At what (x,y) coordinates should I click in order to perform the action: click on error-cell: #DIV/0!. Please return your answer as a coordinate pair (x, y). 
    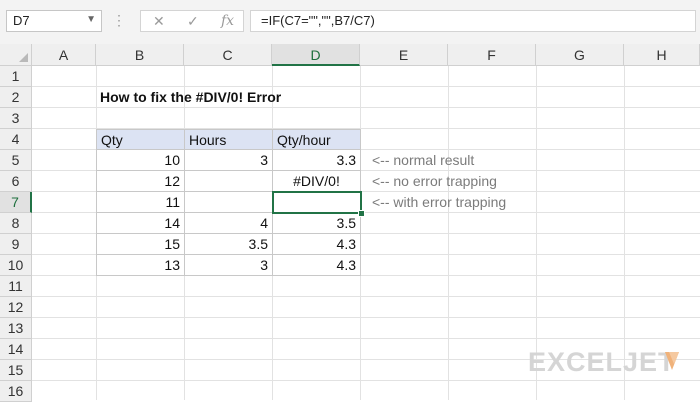
    Looking at the image, I should click on (317, 181).